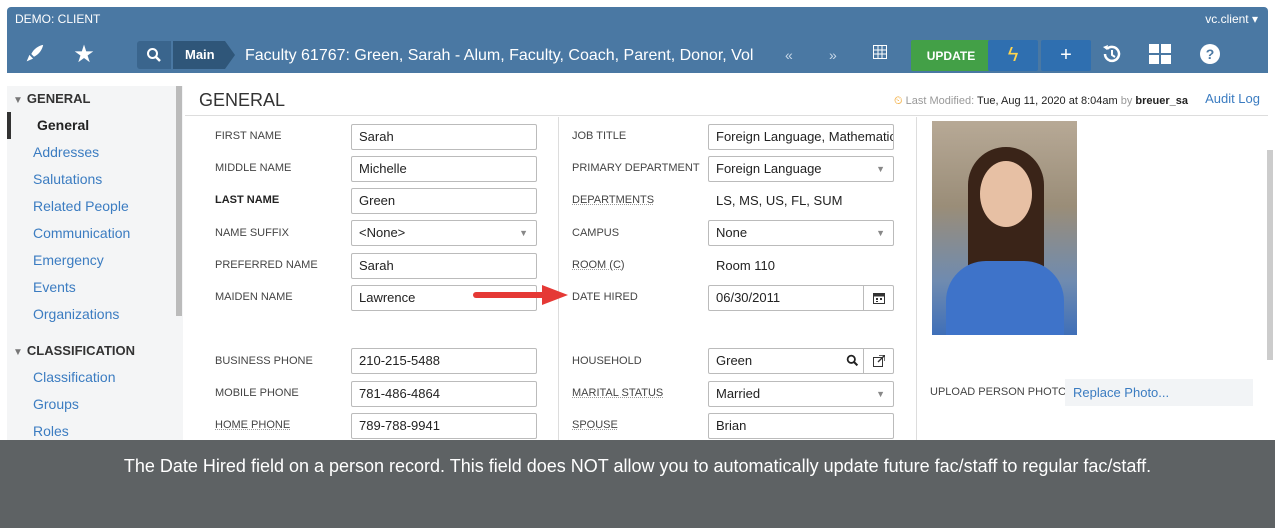  Describe the element at coordinates (252, 425) in the screenshot. I see `home-phone-label: HOME PHONE` at that location.